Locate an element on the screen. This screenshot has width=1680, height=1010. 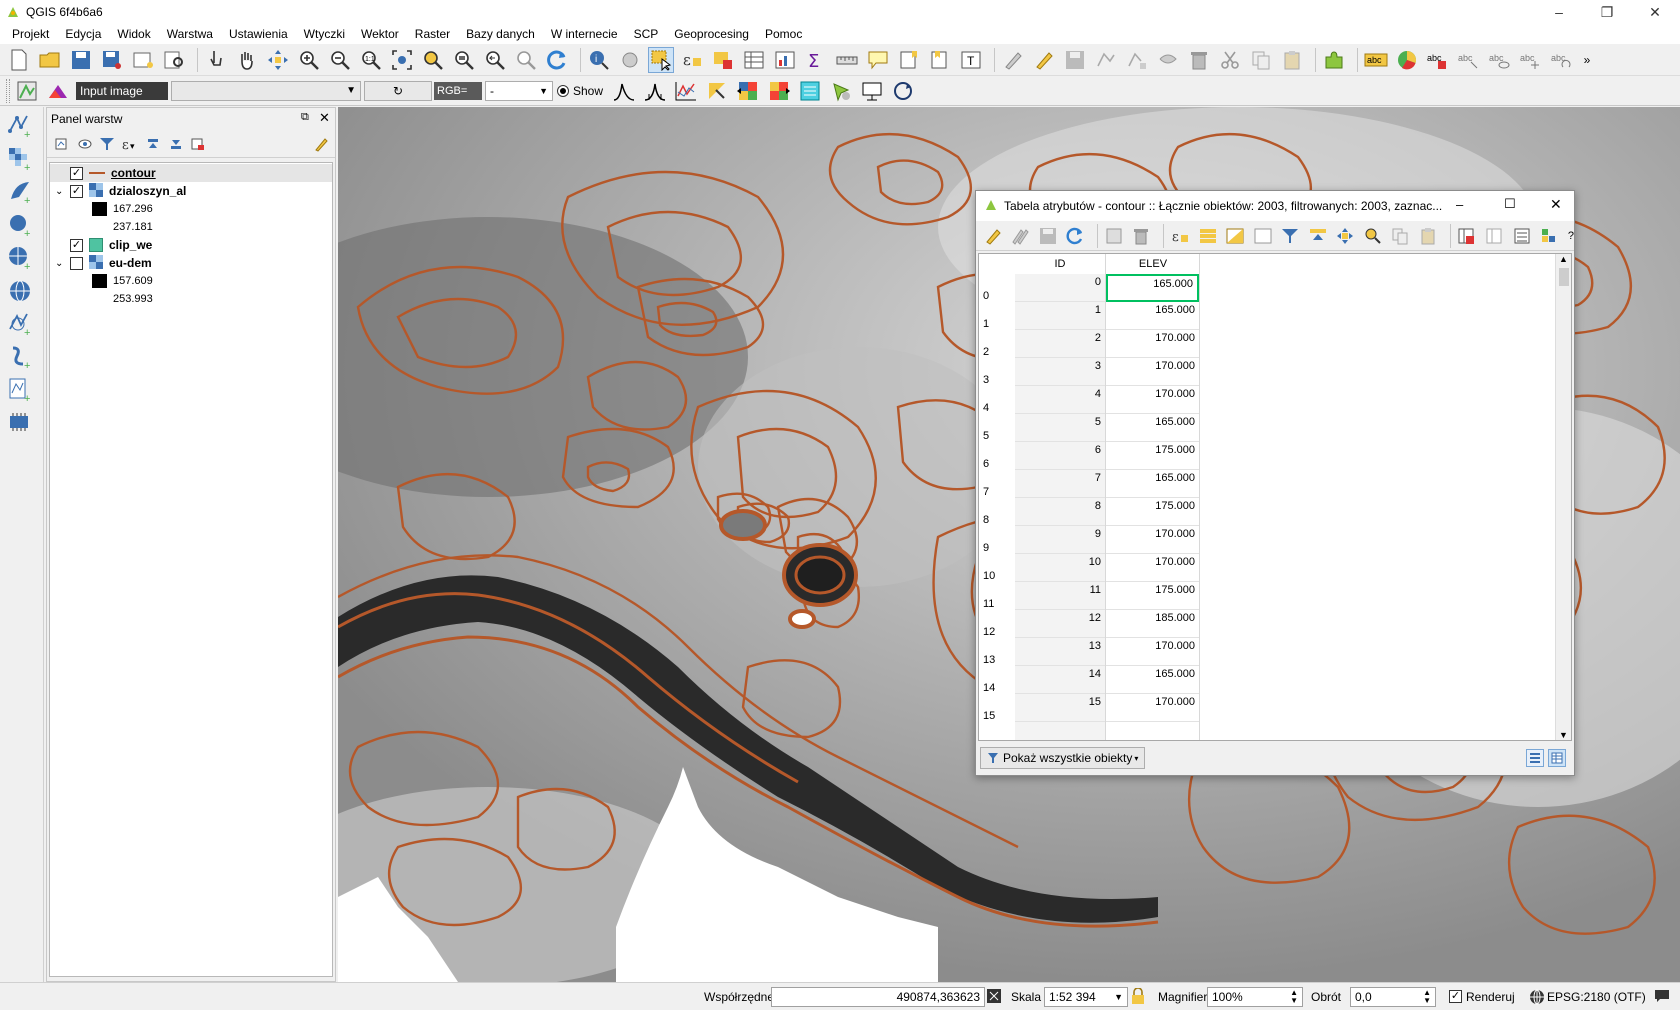
field-calculator-sum-icon: Σ is located at coordinates (816, 60).